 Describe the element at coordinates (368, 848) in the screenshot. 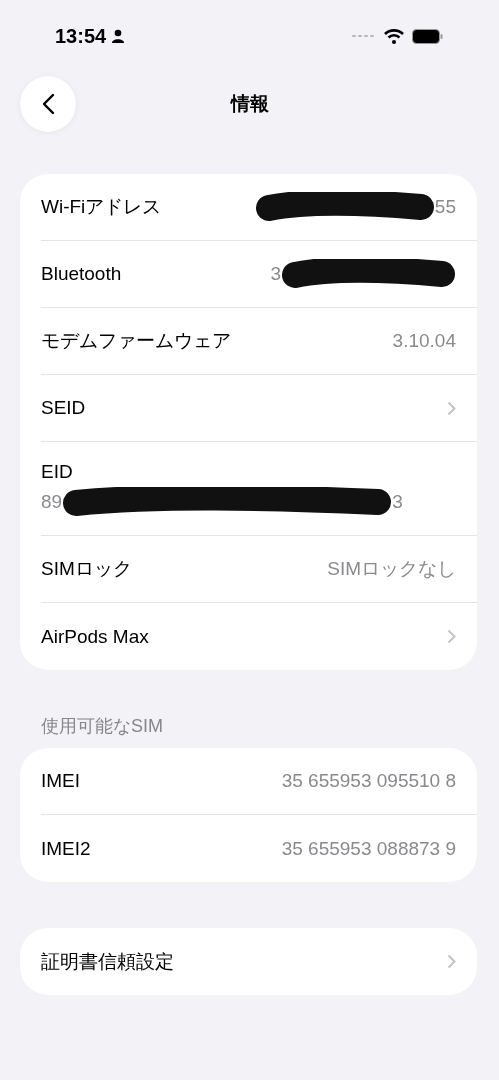

I see `row-value: 35 655953 088873 9` at that location.